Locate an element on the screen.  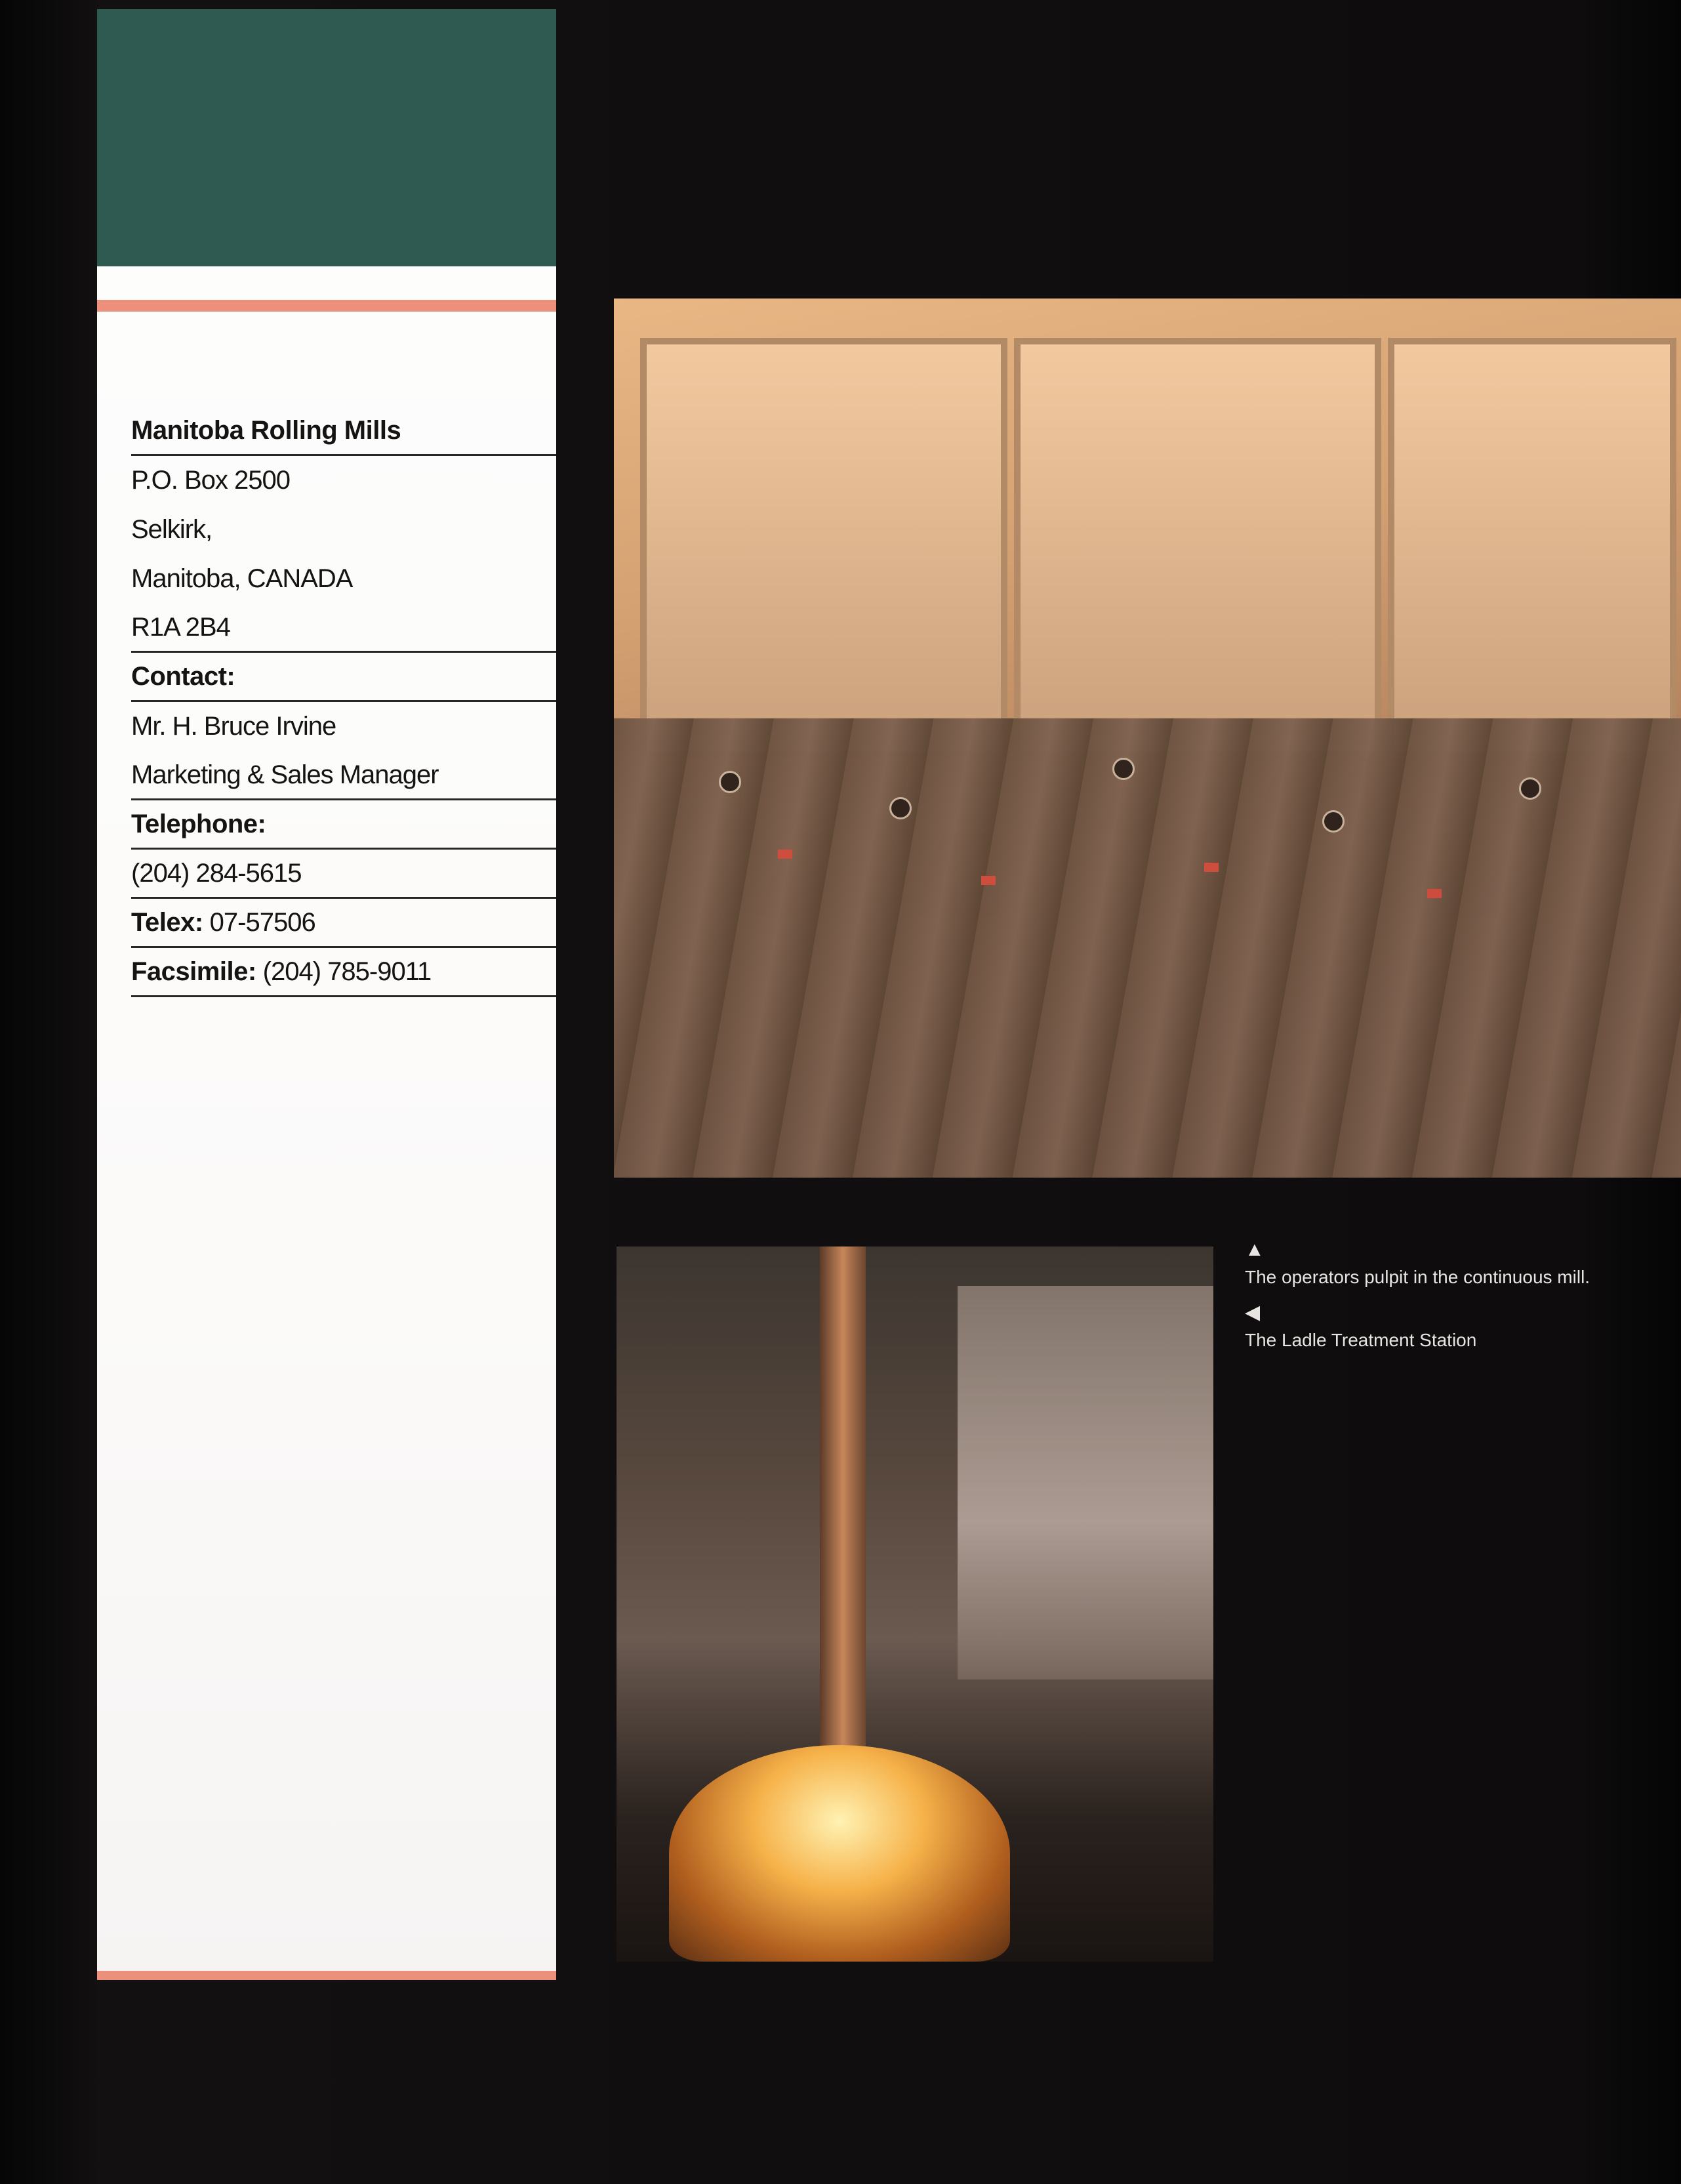
pulpit-window-left is located at coordinates (823, 548).